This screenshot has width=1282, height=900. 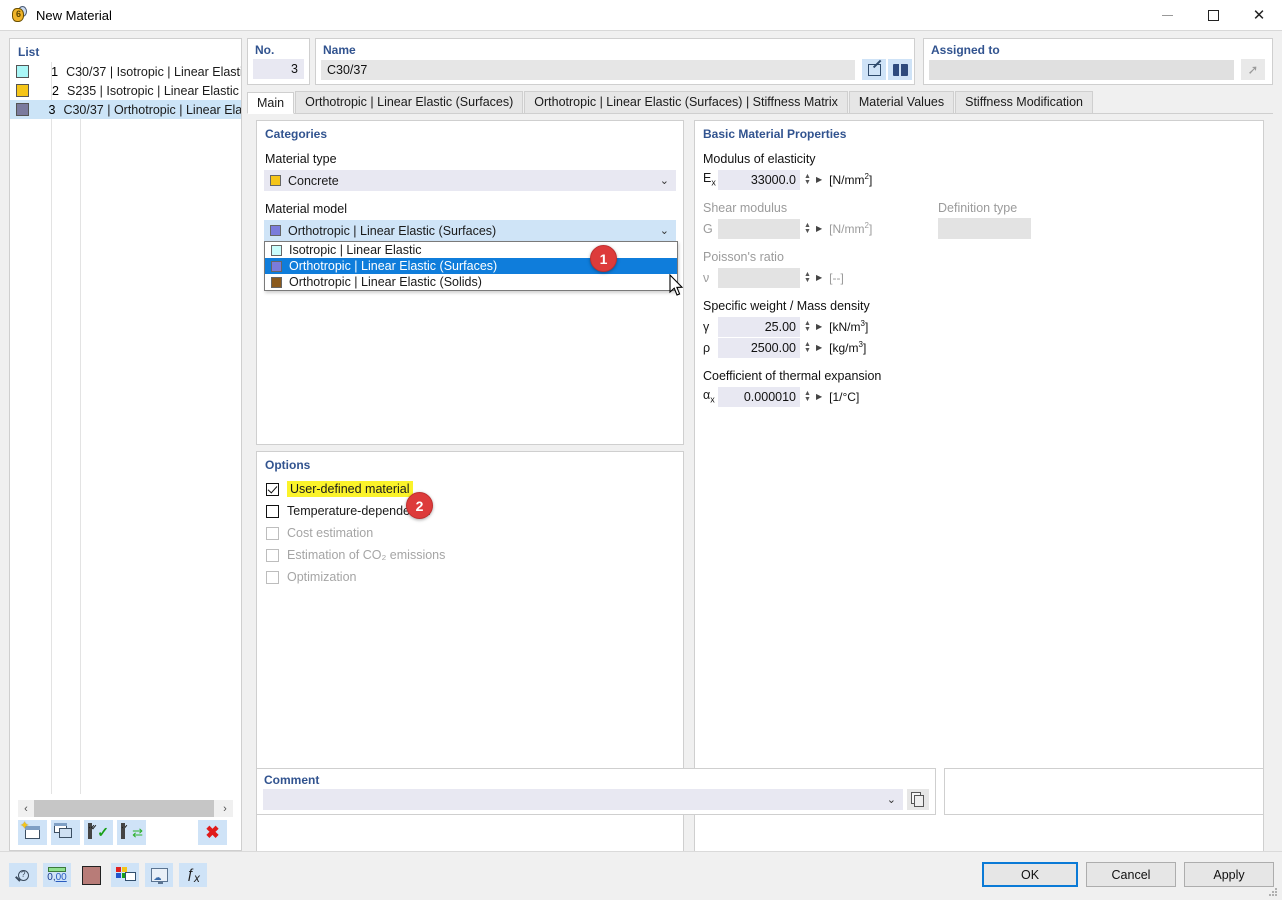 I want to click on option-row: Optimization, so click(x=470, y=577).